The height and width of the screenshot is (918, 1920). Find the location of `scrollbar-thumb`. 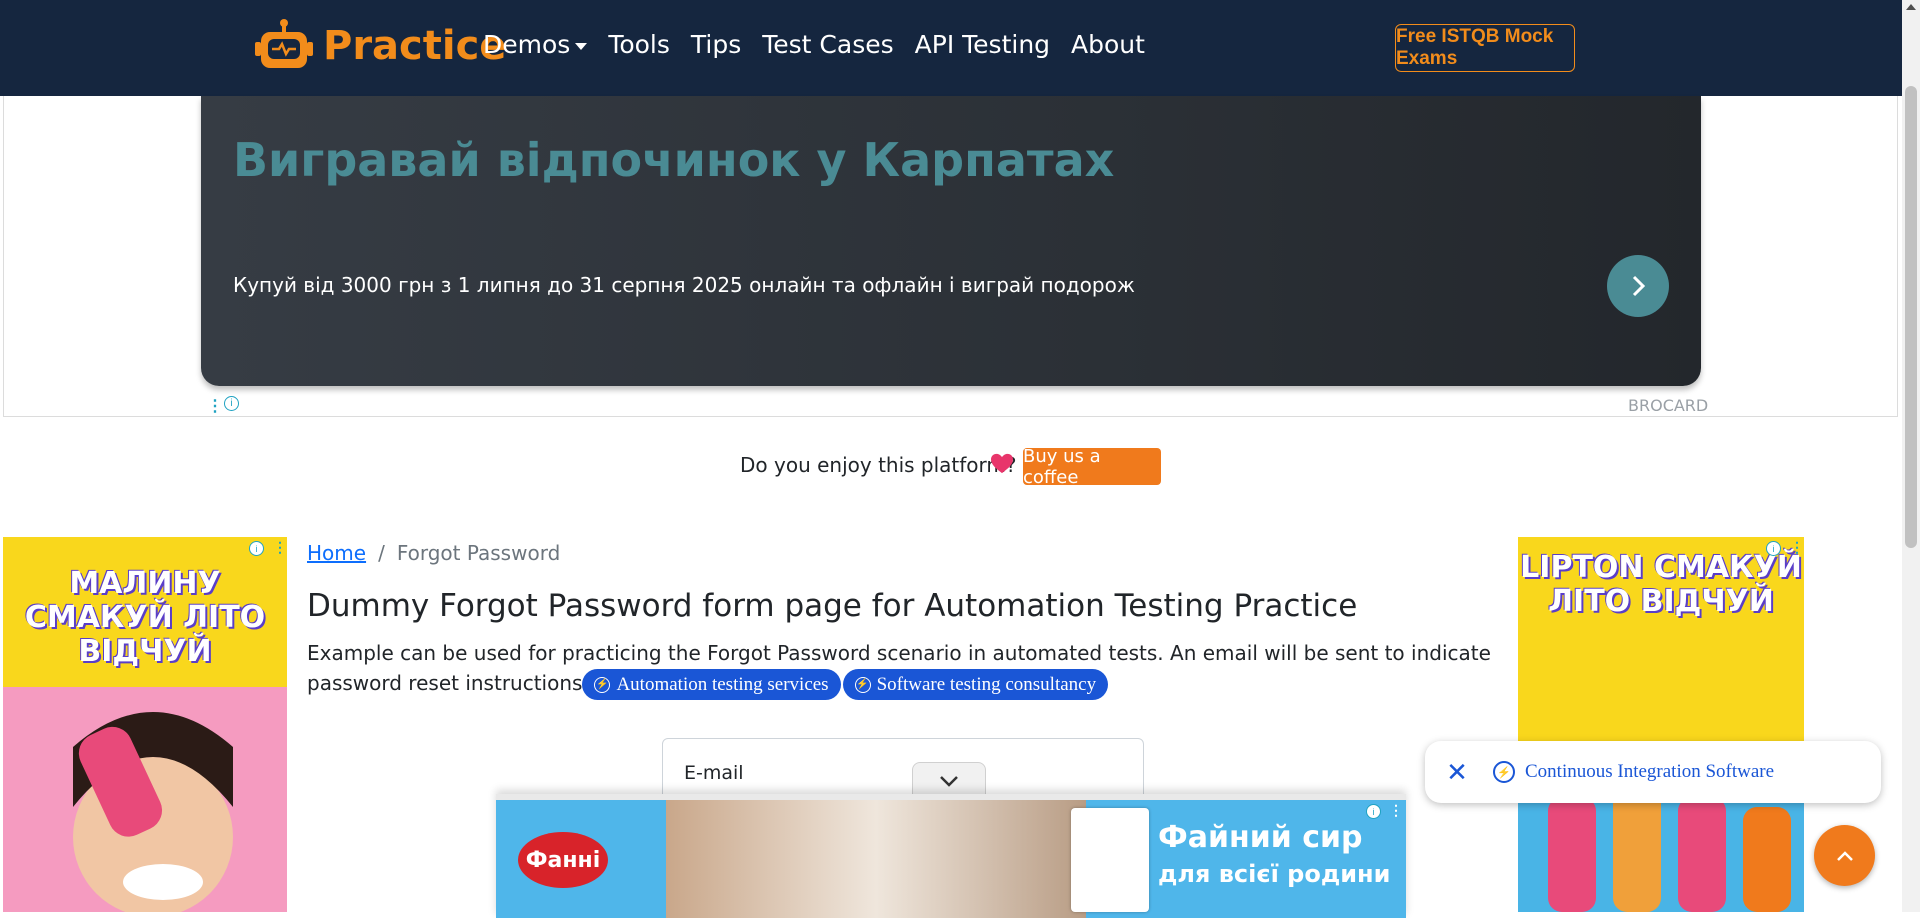

scrollbar-thumb is located at coordinates (1911, 317).